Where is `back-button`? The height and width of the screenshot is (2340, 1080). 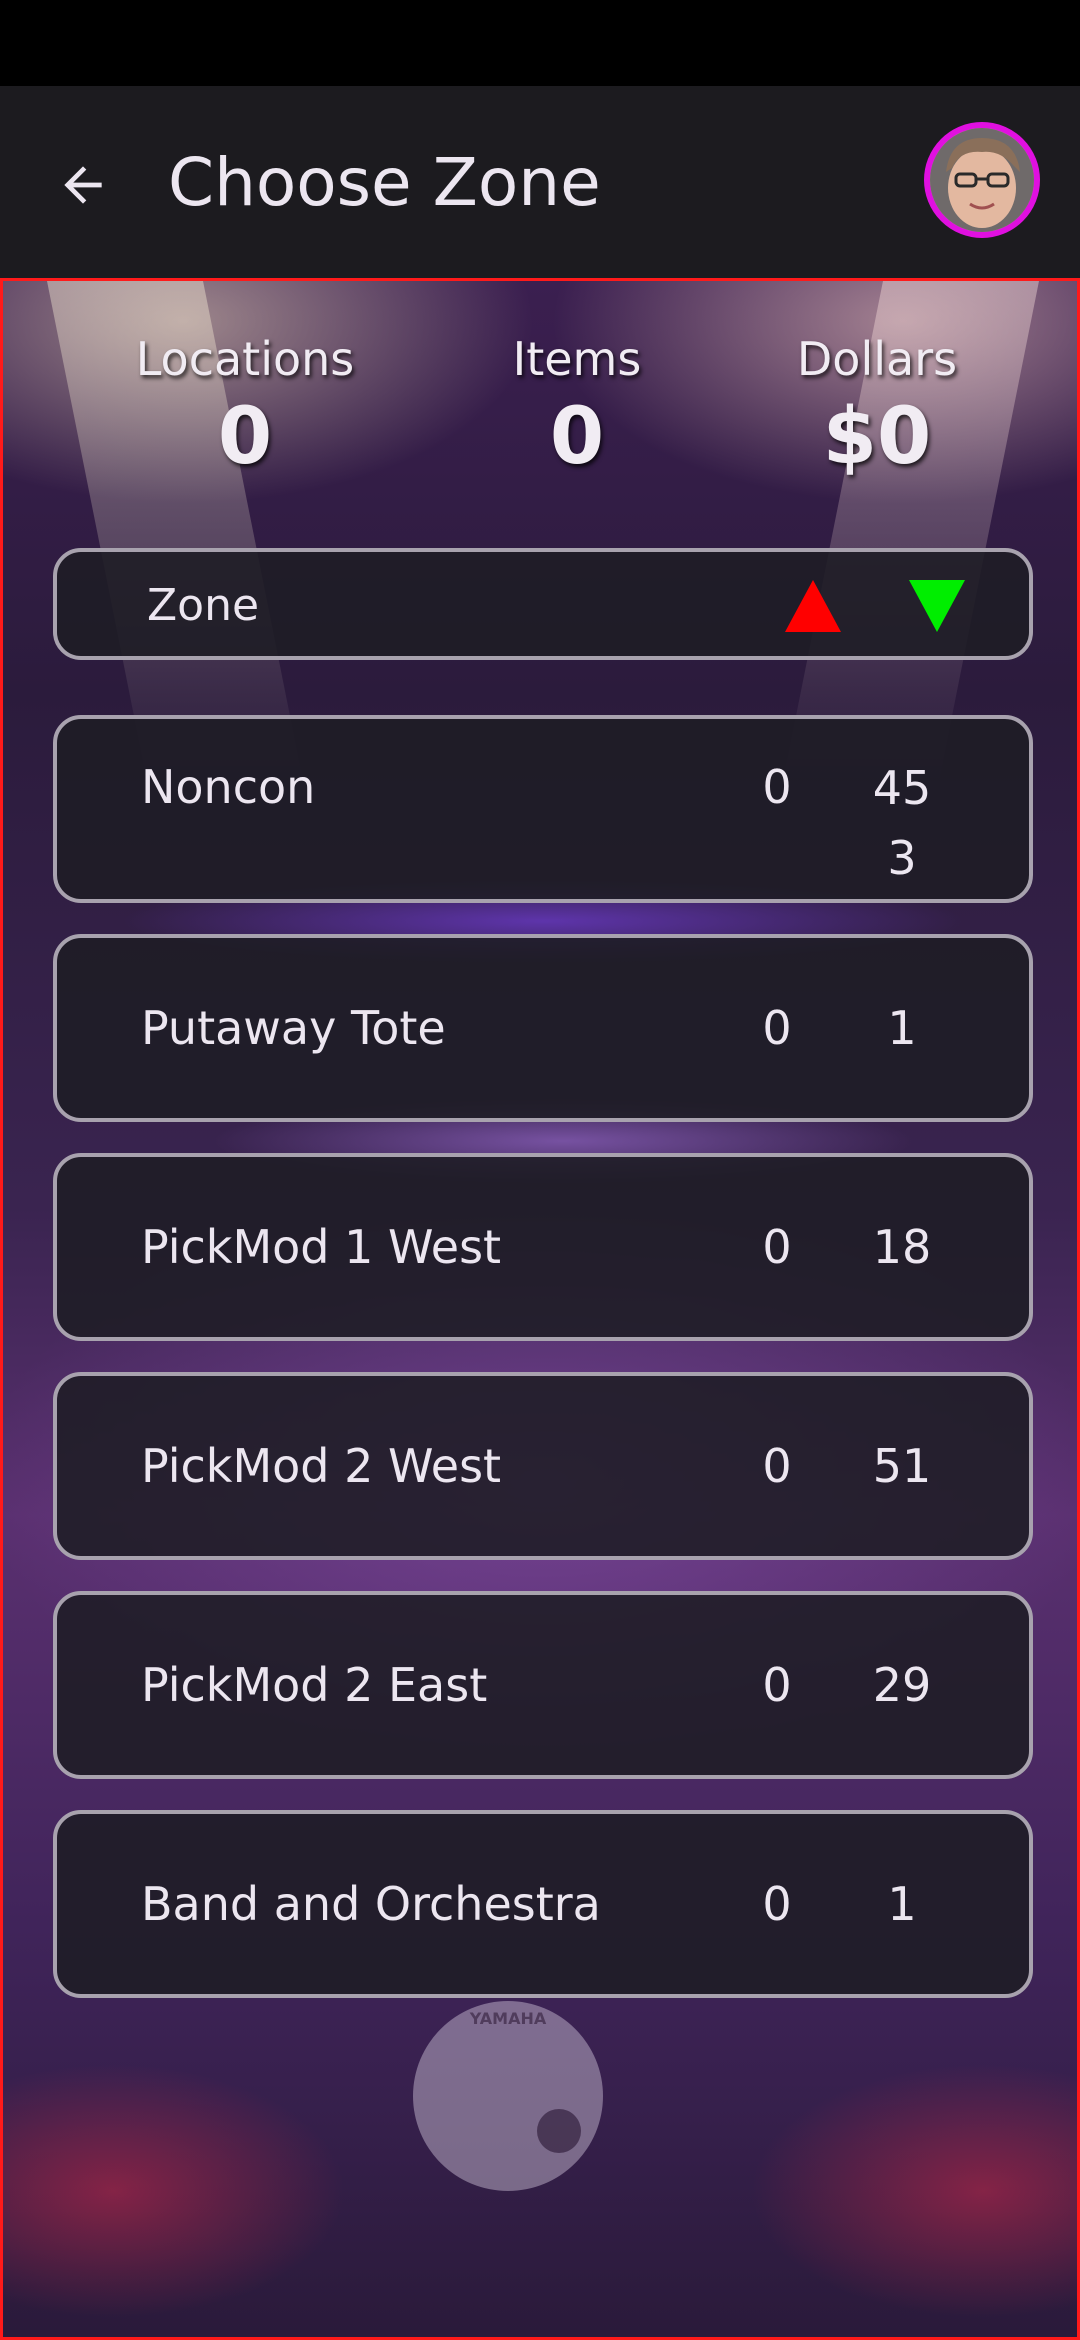
back-button is located at coordinates (83, 185).